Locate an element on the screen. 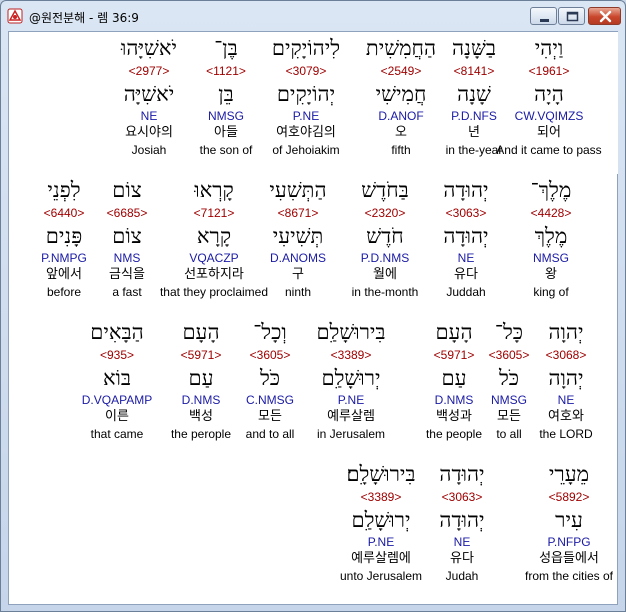 This screenshot has width=626, height=612. strong-number: <3068> is located at coordinates (566, 355).